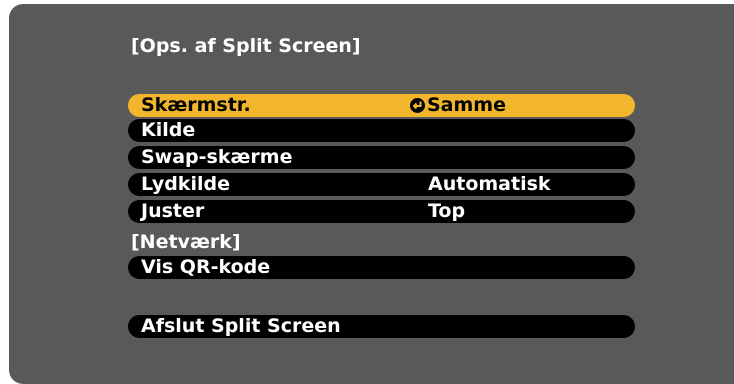 The height and width of the screenshot is (384, 734). I want to click on menu-item-align: Juster Top, so click(381, 211).